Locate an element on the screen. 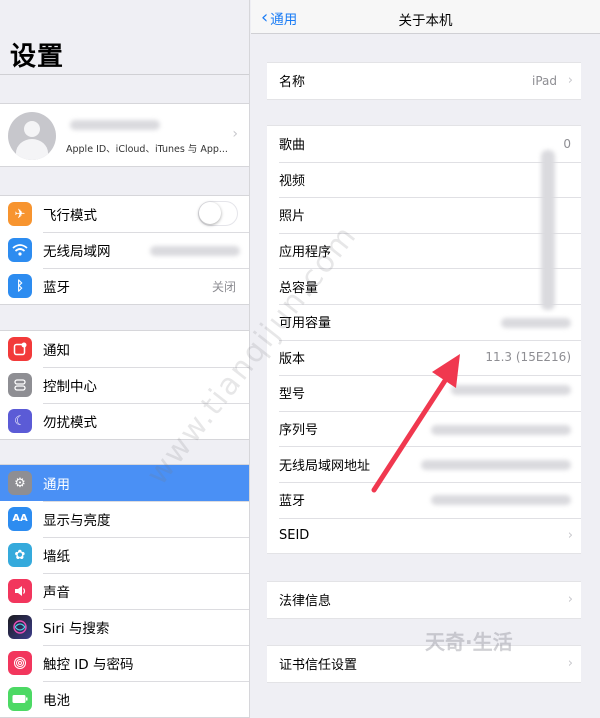 This screenshot has height=718, width=600. sidebar-item-battery: 电池 is located at coordinates (124, 699).